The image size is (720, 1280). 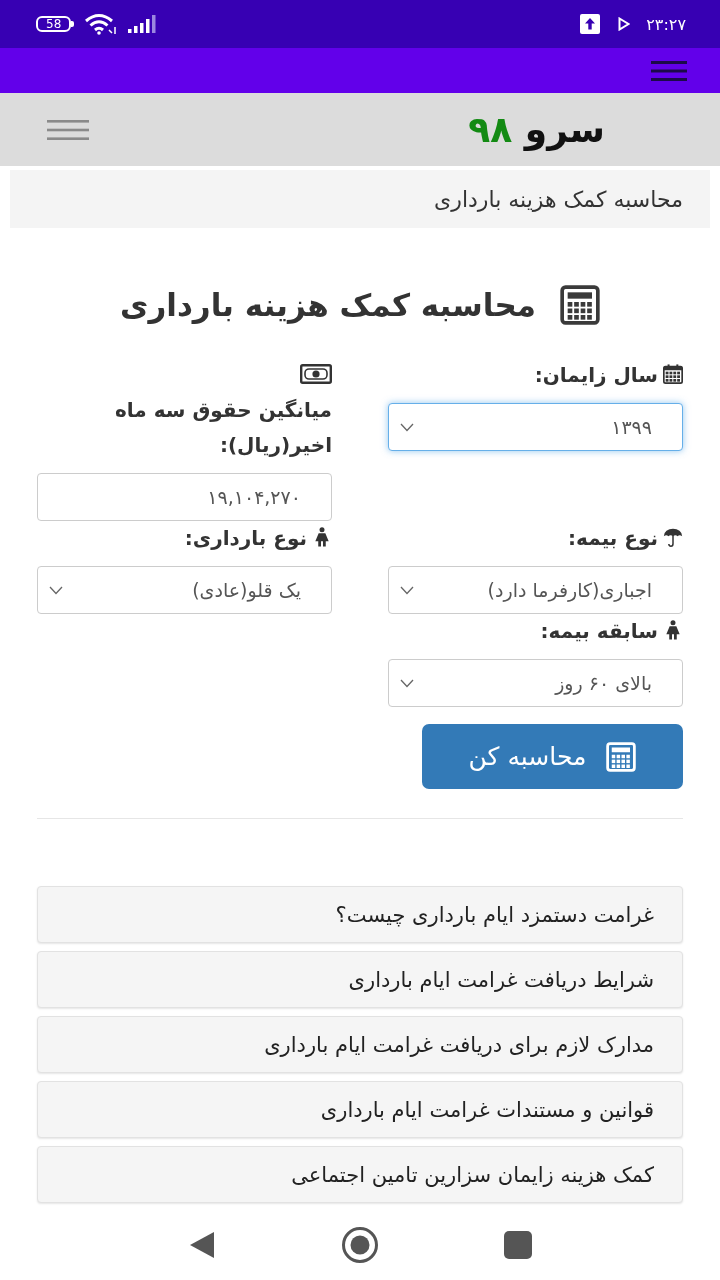 What do you see at coordinates (184, 590) in the screenshot?
I see `dropdown-field: یک قلو(عادی)` at bounding box center [184, 590].